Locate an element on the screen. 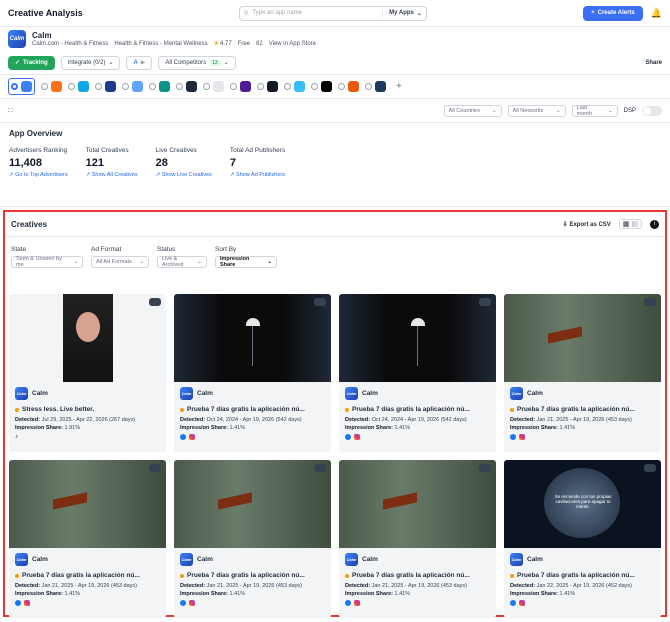 This screenshot has height=622, width=670. instagram-icon is located at coordinates (192, 437).